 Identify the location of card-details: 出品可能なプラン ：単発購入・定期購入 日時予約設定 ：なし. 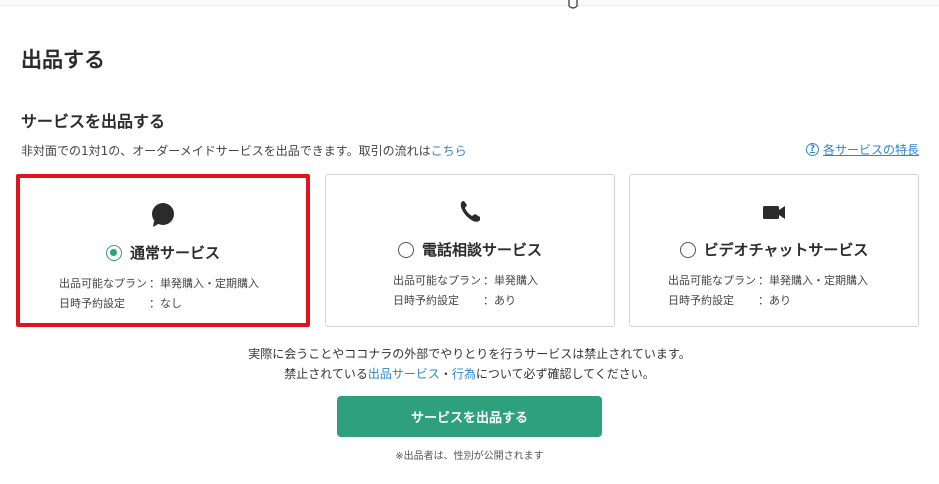
(159, 294).